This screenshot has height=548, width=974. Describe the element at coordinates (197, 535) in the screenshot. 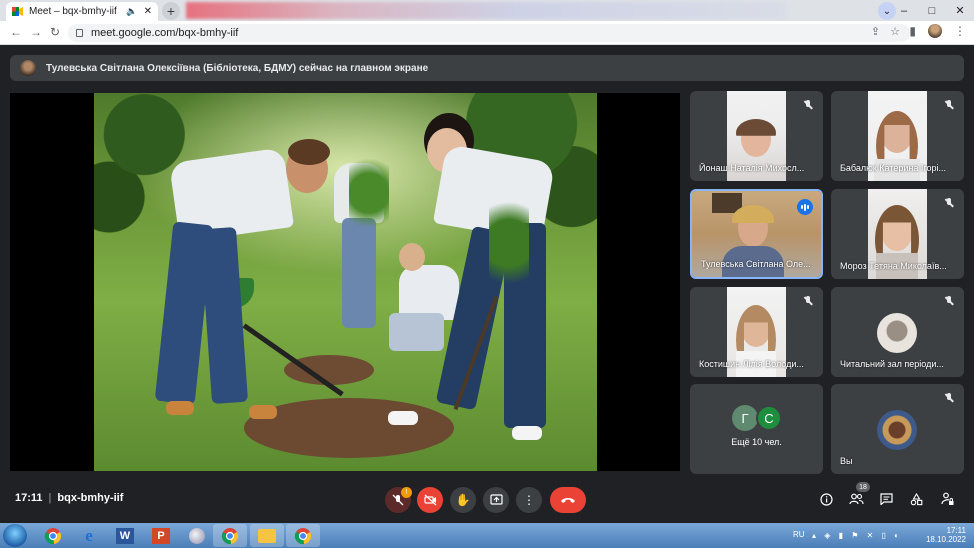

I see `paint-icon` at that location.